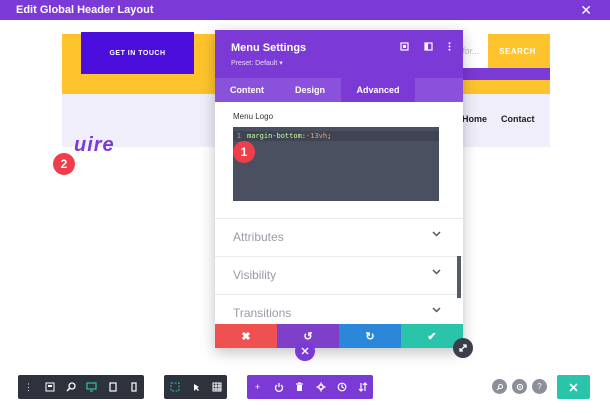 The width and height of the screenshot is (610, 414). What do you see at coordinates (216, 387) in the screenshot?
I see `grid-mode-icon` at bounding box center [216, 387].